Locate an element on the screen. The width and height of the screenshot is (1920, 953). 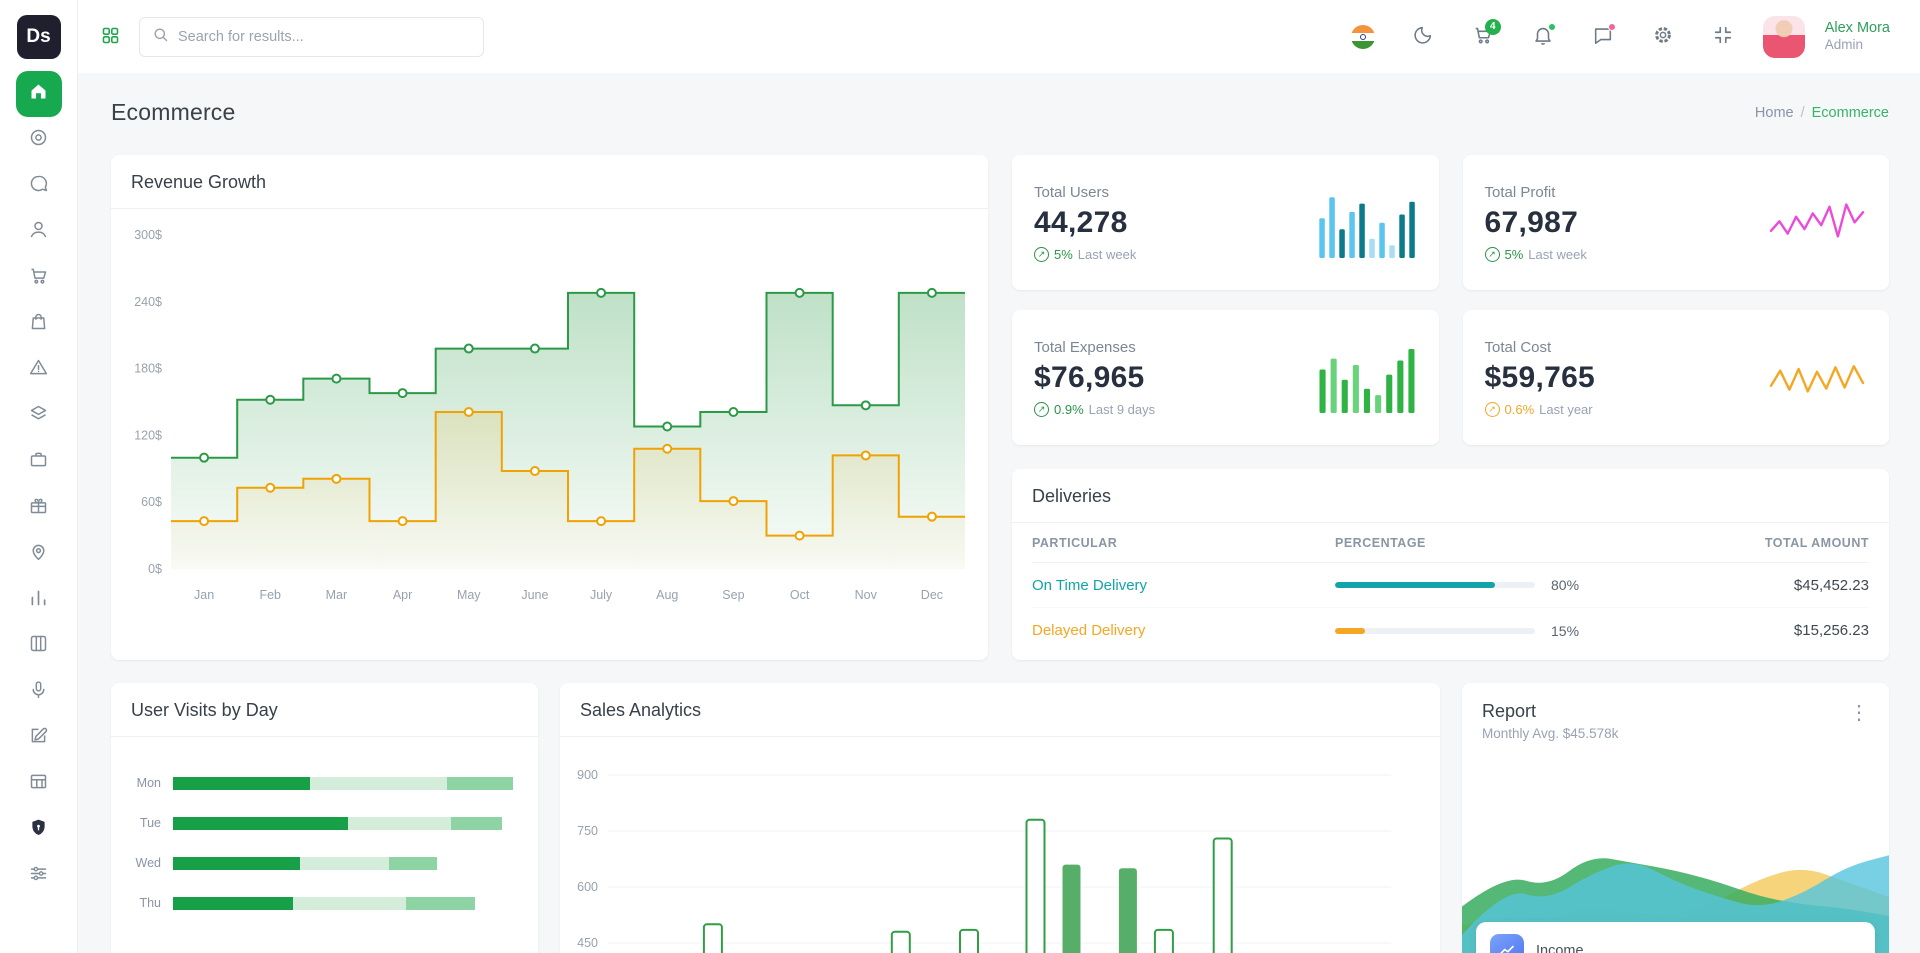
sidebar-item-mic is located at coordinates (39, 692).